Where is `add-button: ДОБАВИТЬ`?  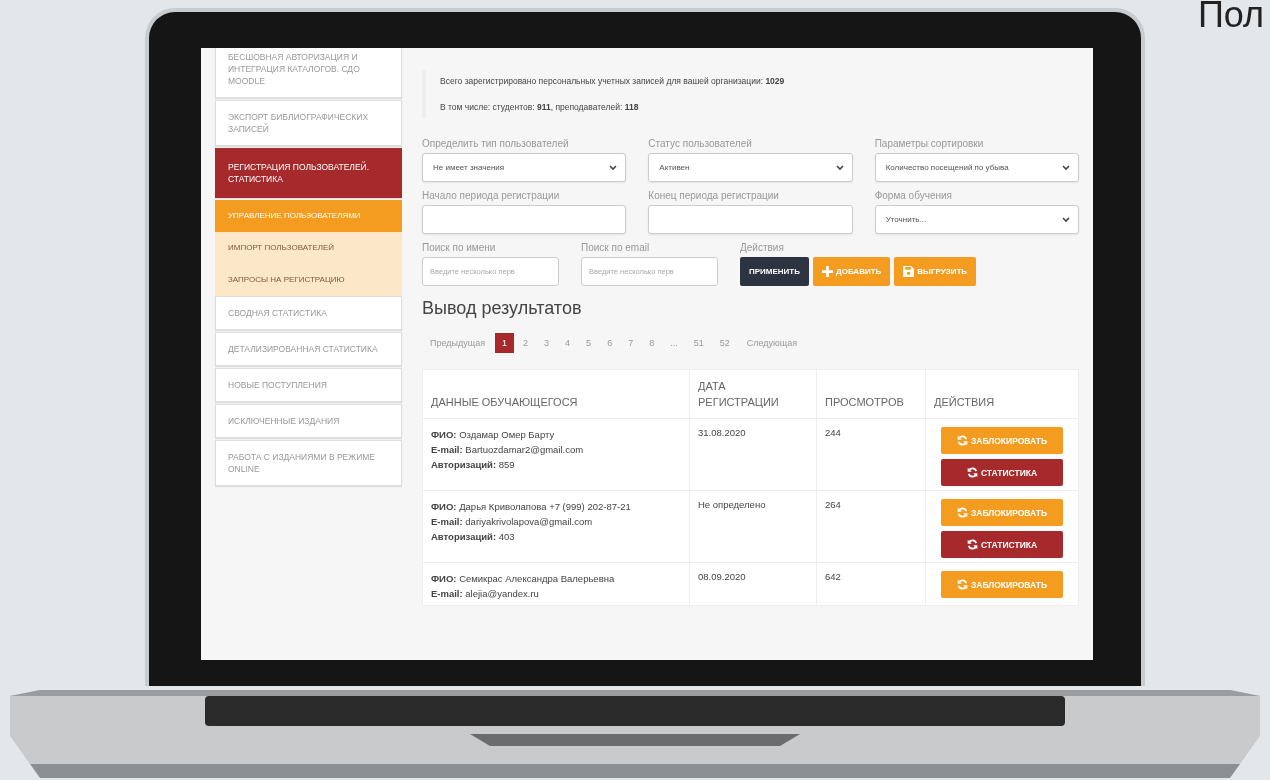 add-button: ДОБАВИТЬ is located at coordinates (852, 271).